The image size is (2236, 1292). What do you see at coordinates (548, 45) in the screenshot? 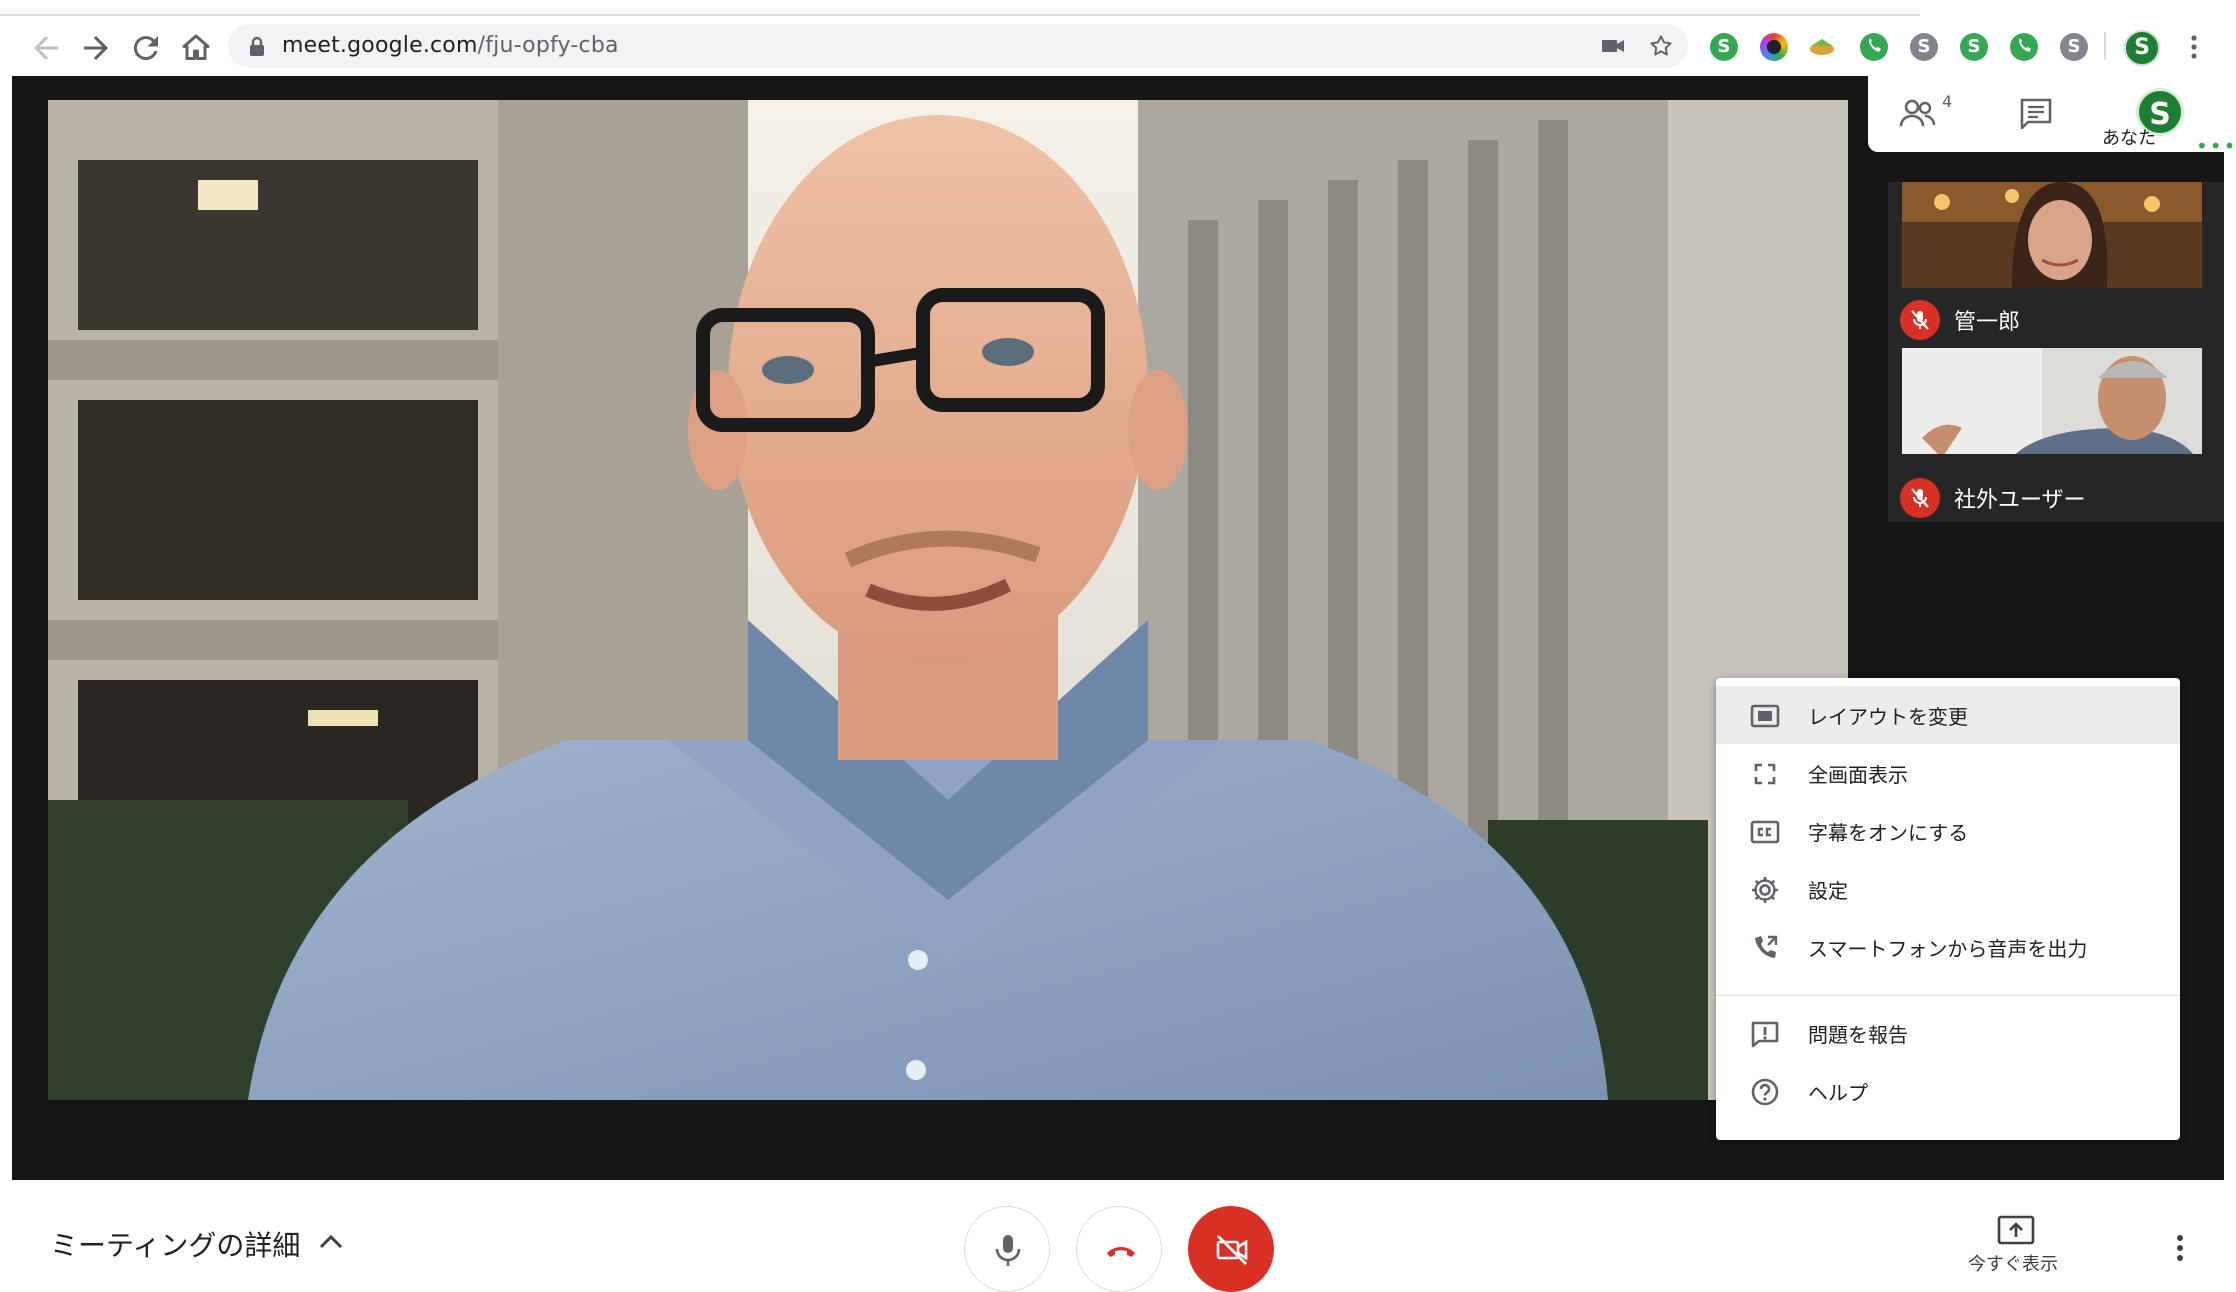
I see `url-path: /fju-opfy-cba` at bounding box center [548, 45].